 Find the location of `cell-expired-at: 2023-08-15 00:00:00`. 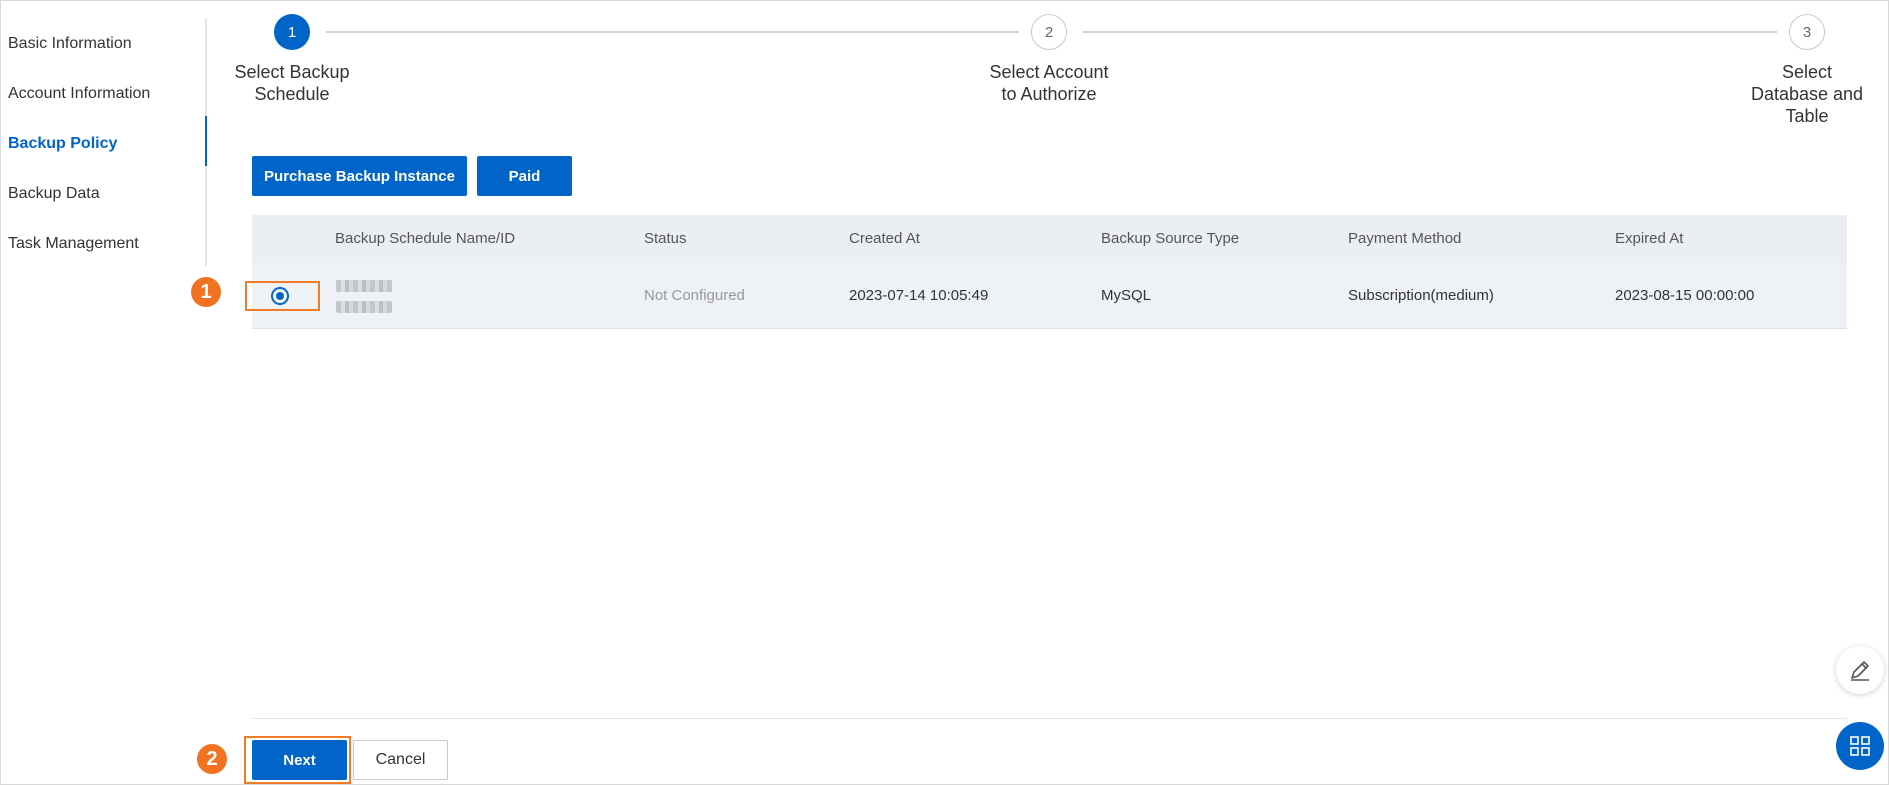

cell-expired-at: 2023-08-15 00:00:00 is located at coordinates (1685, 295).